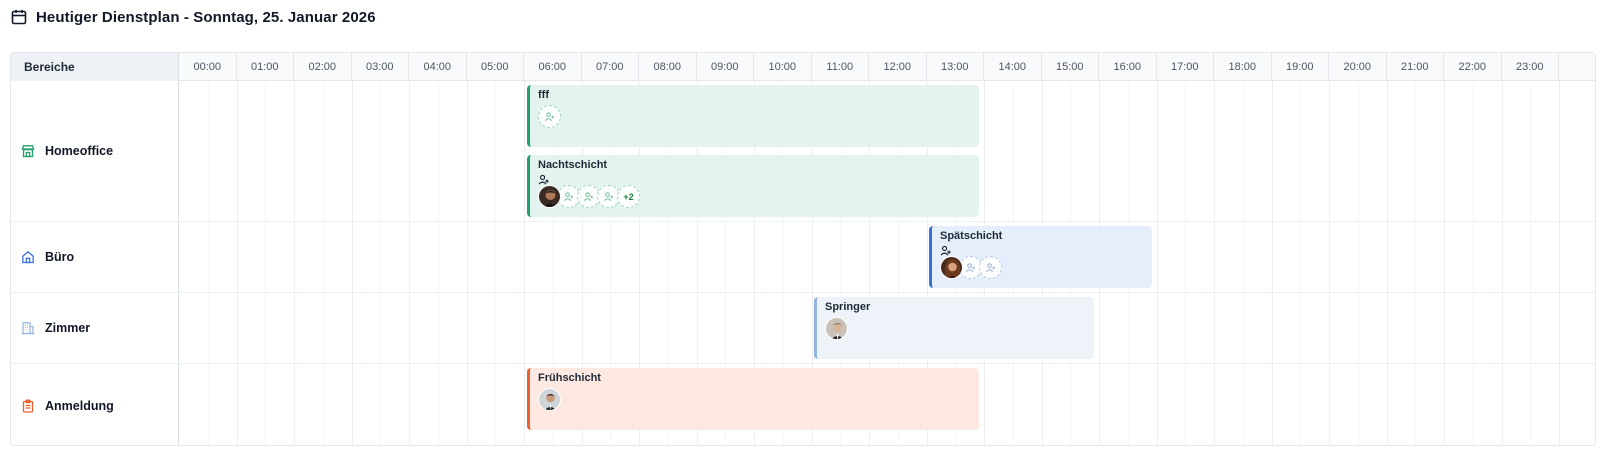 The image size is (1606, 456). I want to click on hour-column-header: 00:00, so click(208, 67).